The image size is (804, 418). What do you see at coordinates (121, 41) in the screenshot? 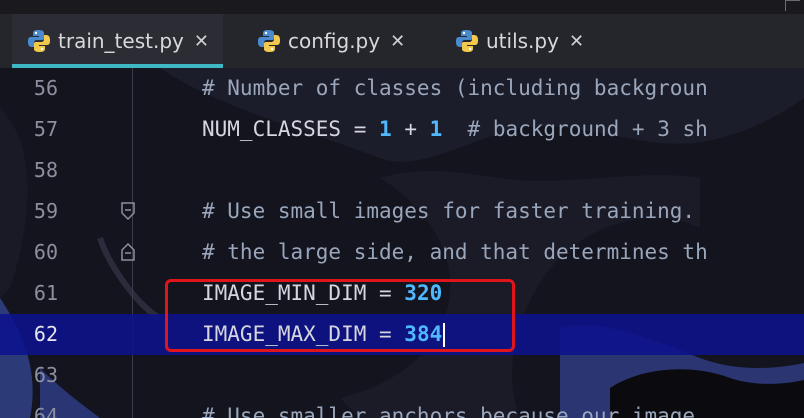
I see `tab-label: train_test.py` at bounding box center [121, 41].